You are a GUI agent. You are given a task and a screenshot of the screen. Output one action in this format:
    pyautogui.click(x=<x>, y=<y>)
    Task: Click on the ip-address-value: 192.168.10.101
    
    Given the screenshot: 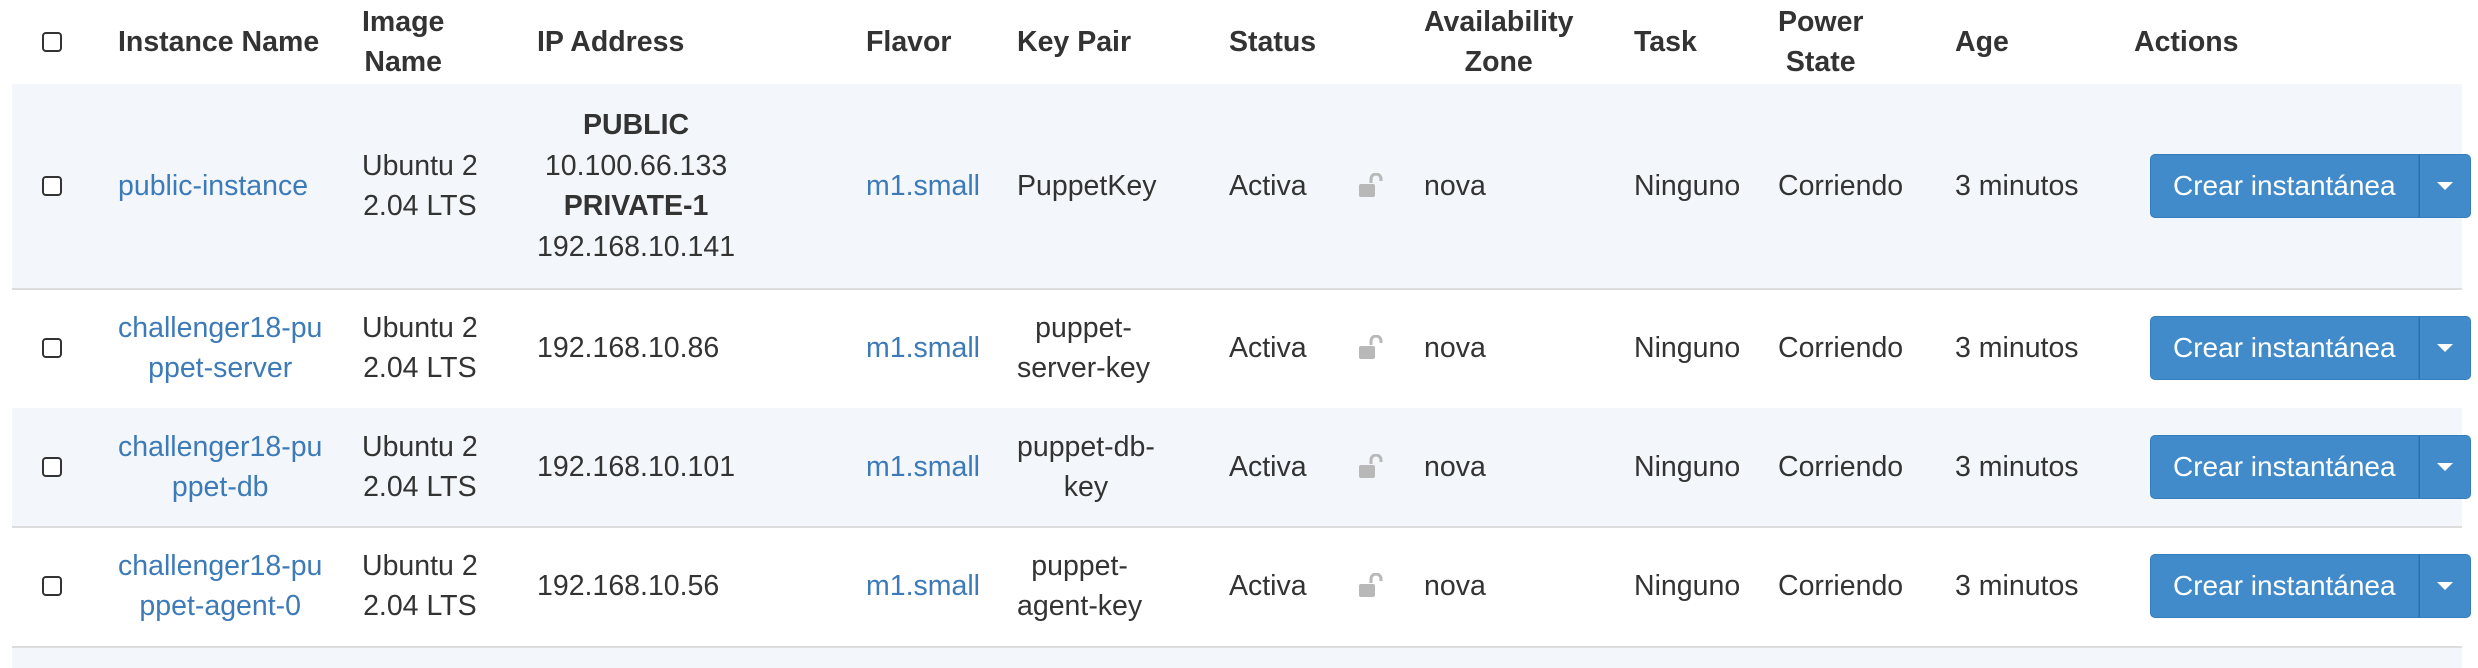 What is the action you would take?
    pyautogui.click(x=636, y=466)
    